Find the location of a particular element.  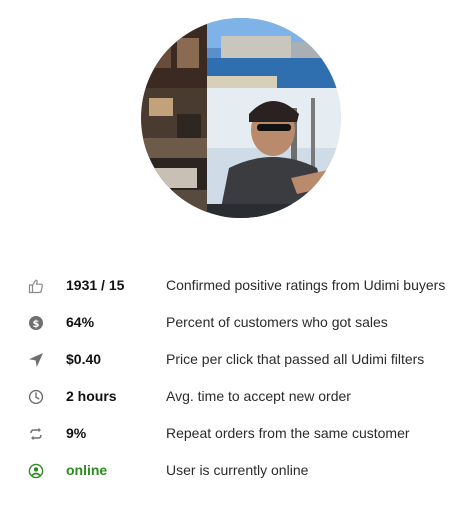

sales-percent-description: Percent of customers who got sales is located at coordinates (277, 322).